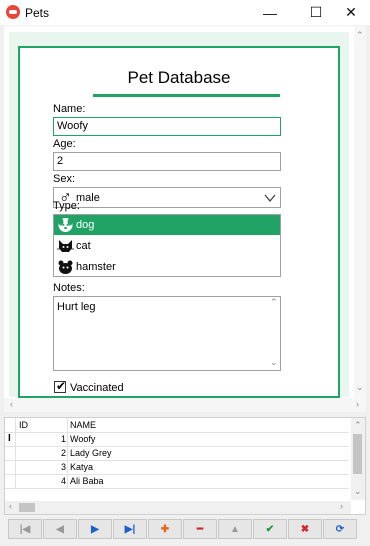 Image resolution: width=370 pixels, height=546 pixels. What do you see at coordinates (65, 246) in the screenshot?
I see `cat-icon` at bounding box center [65, 246].